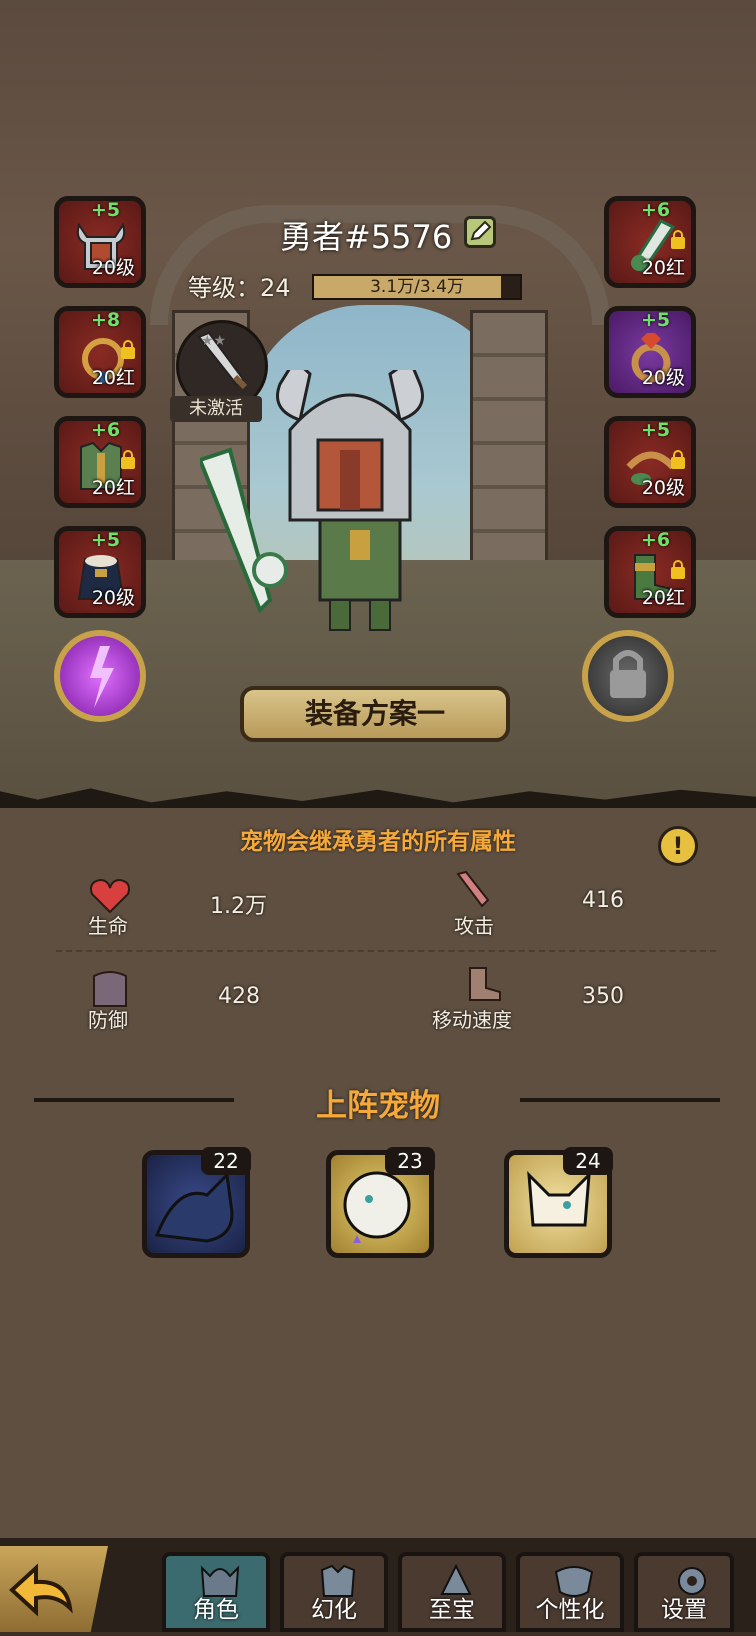  Describe the element at coordinates (378, 842) in the screenshot. I see `inherit-notice: 宠物会继承勇者的所有属性` at that location.